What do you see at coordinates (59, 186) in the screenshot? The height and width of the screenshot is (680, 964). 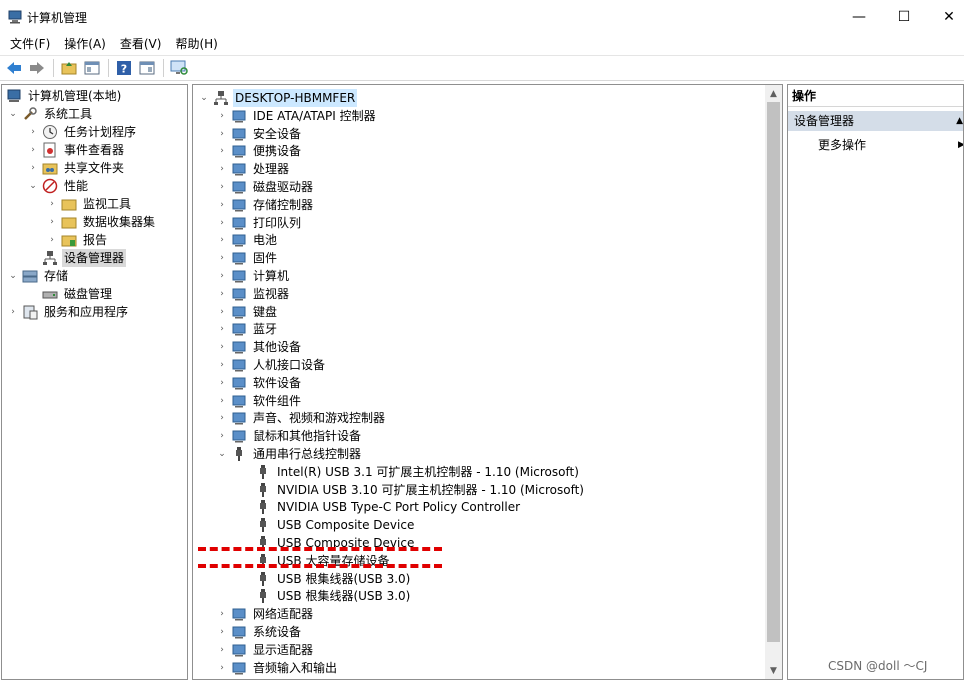 I see `tree-item-performance: ⌄ 性能` at bounding box center [59, 186].